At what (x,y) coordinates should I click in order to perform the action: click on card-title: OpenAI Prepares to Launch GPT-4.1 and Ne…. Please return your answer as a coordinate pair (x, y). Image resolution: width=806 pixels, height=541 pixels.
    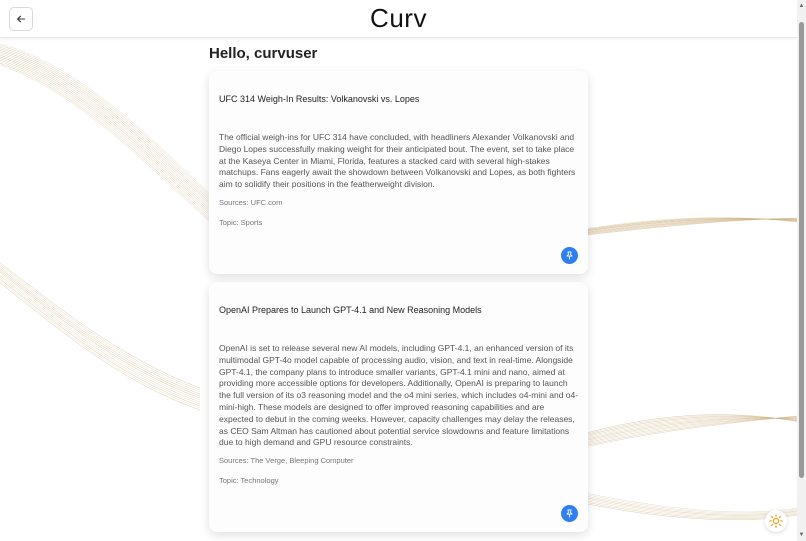
    Looking at the image, I should click on (350, 310).